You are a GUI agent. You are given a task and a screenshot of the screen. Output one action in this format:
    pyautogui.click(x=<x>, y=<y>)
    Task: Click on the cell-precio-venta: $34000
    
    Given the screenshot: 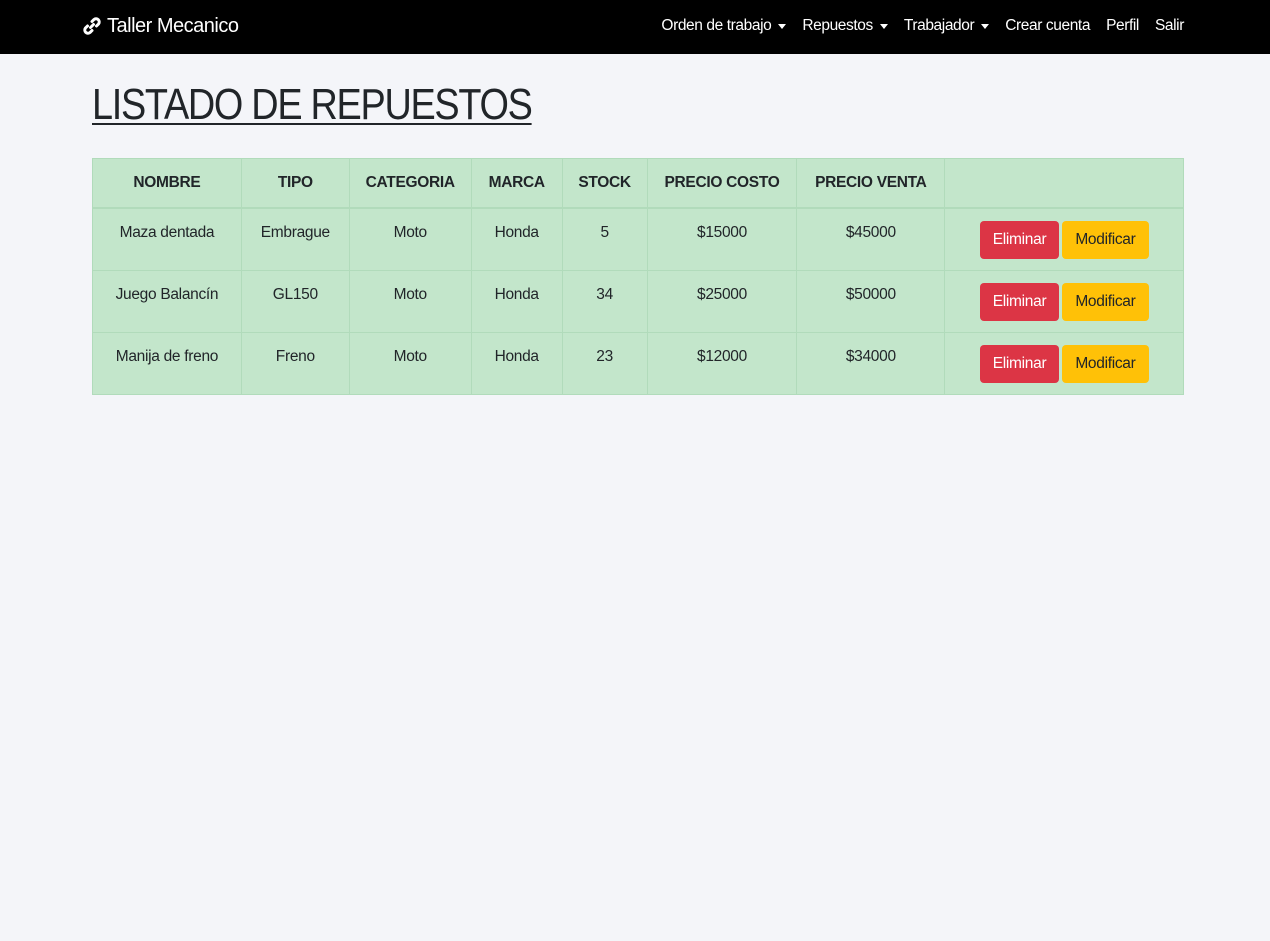 What is the action you would take?
    pyautogui.click(x=871, y=363)
    